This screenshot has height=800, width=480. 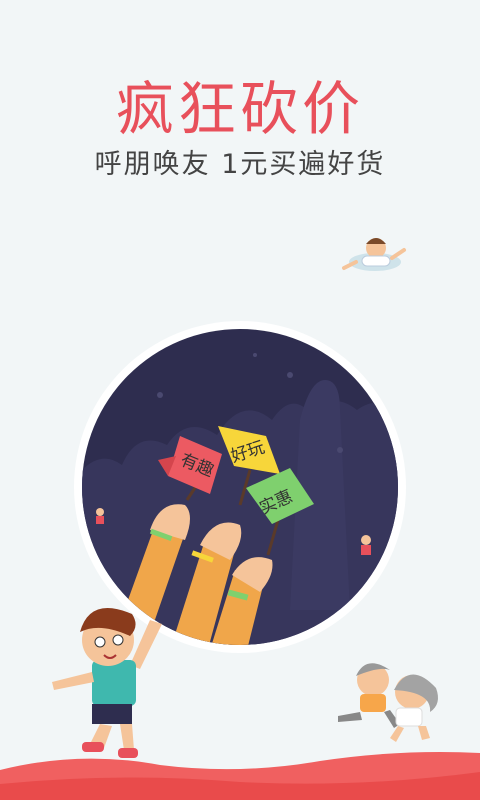 What do you see at coordinates (107, 683) in the screenshot?
I see `boy-character-illustration` at bounding box center [107, 683].